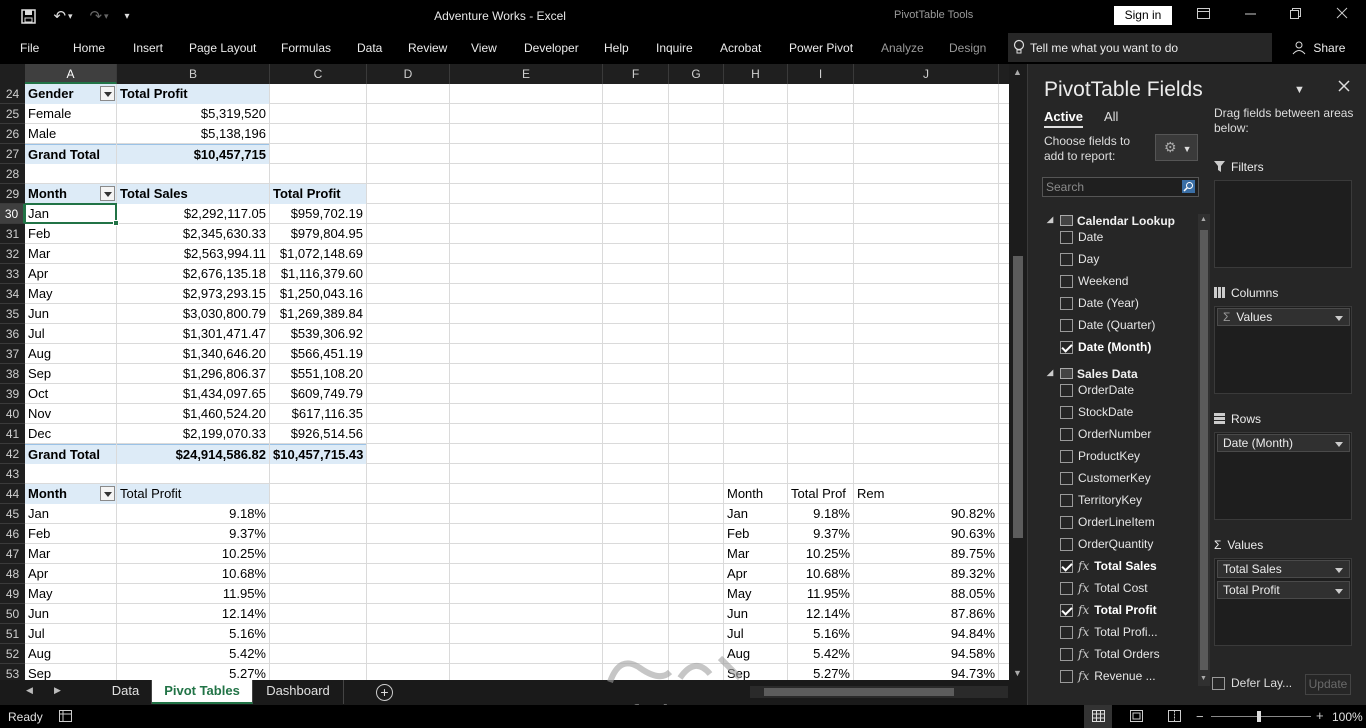  What do you see at coordinates (1107, 325) in the screenshot?
I see `field-item: Date (Quarter)` at bounding box center [1107, 325].